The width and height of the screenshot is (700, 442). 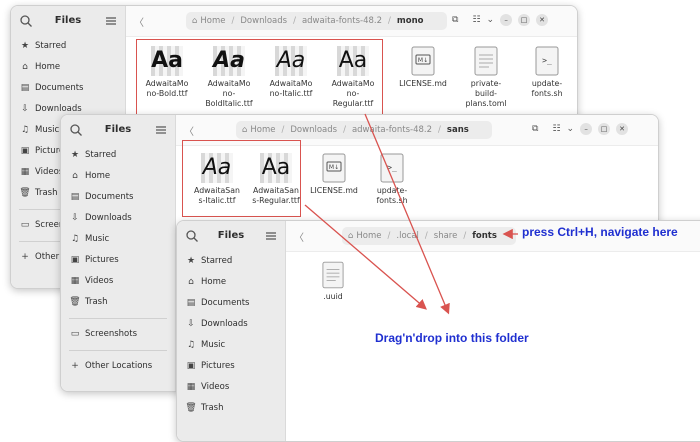 What do you see at coordinates (333, 296) in the screenshot?
I see `file-label: .uuid` at bounding box center [333, 296].